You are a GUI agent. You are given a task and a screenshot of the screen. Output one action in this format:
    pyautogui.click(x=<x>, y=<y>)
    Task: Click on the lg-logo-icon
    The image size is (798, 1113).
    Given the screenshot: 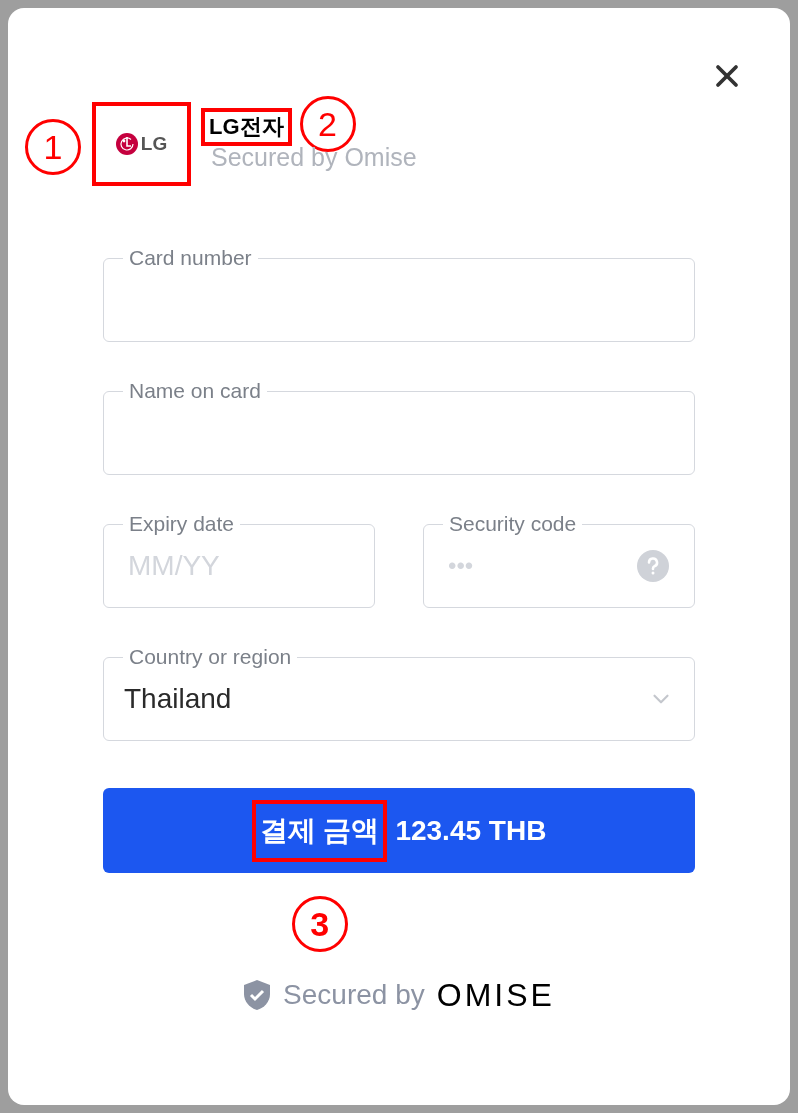 What is the action you would take?
    pyautogui.click(x=126, y=144)
    